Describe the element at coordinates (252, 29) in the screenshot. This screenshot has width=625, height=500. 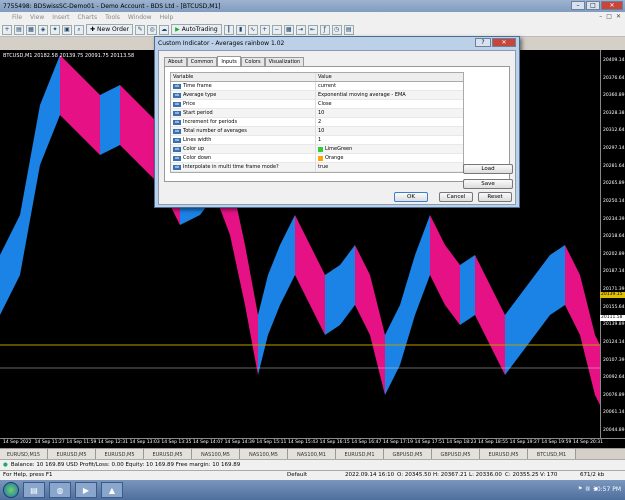
I see `line-chart-icon: ∿` at that location.